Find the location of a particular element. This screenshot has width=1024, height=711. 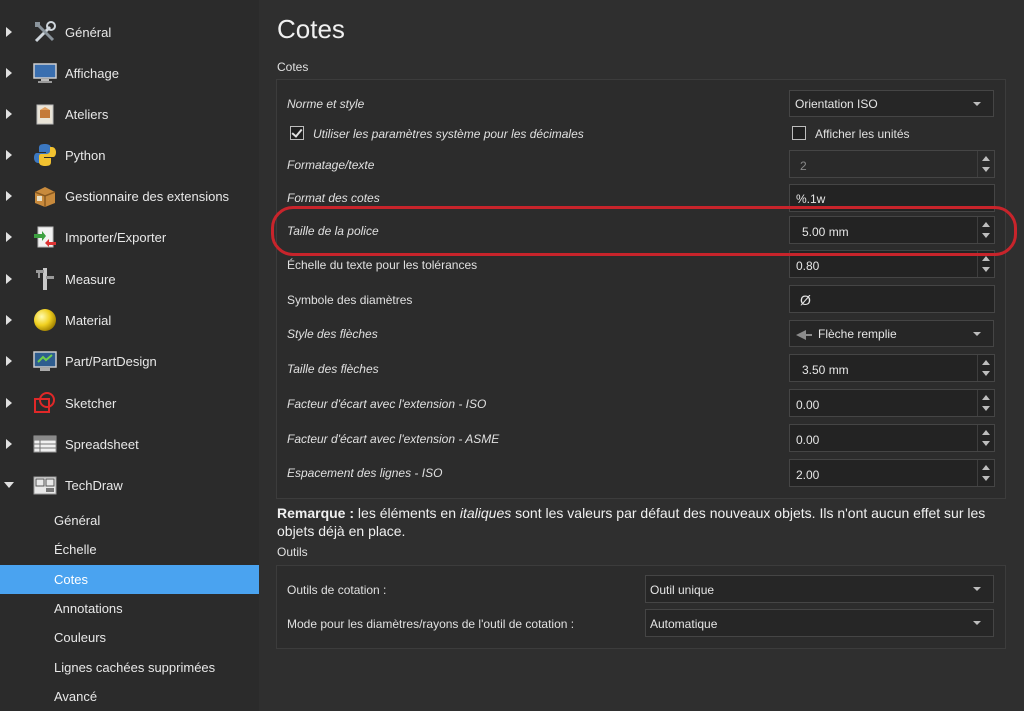

symbole-diametres-label: Symbole des diamètres is located at coordinates (350, 300).